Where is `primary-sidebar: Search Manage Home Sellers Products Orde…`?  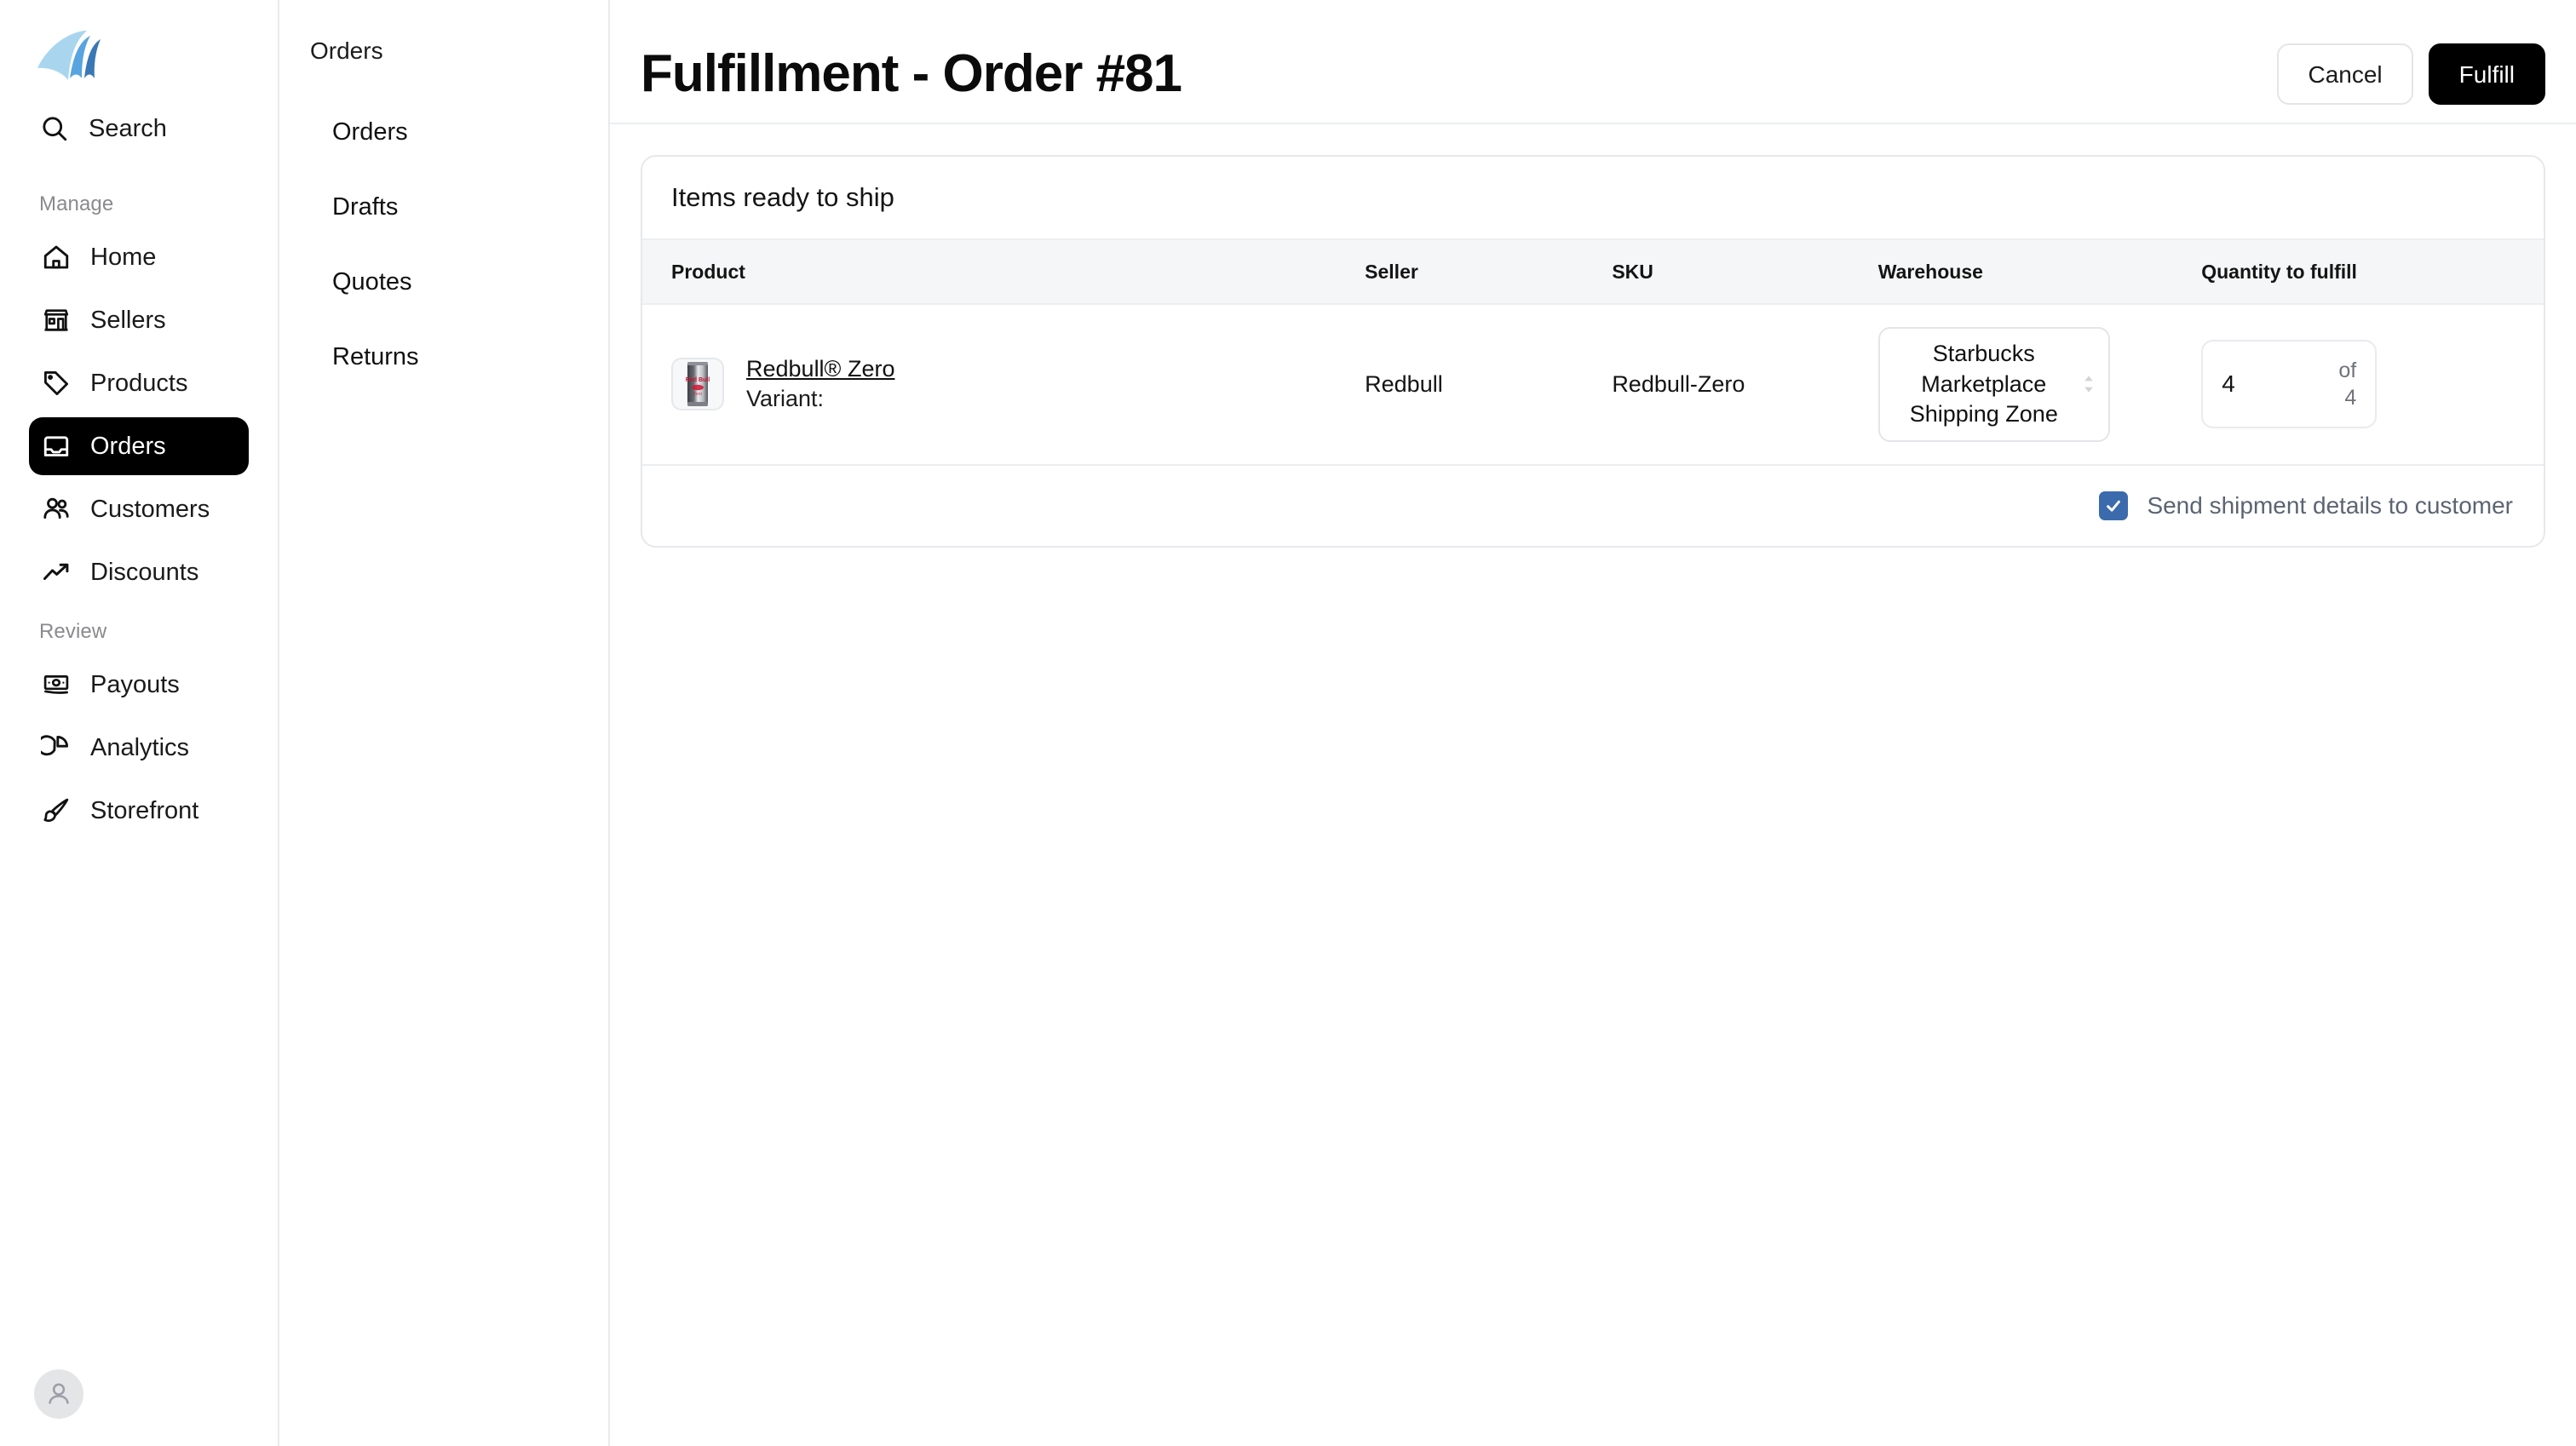
primary-sidebar: Search Manage Home Sellers Products Orde… is located at coordinates (139, 723).